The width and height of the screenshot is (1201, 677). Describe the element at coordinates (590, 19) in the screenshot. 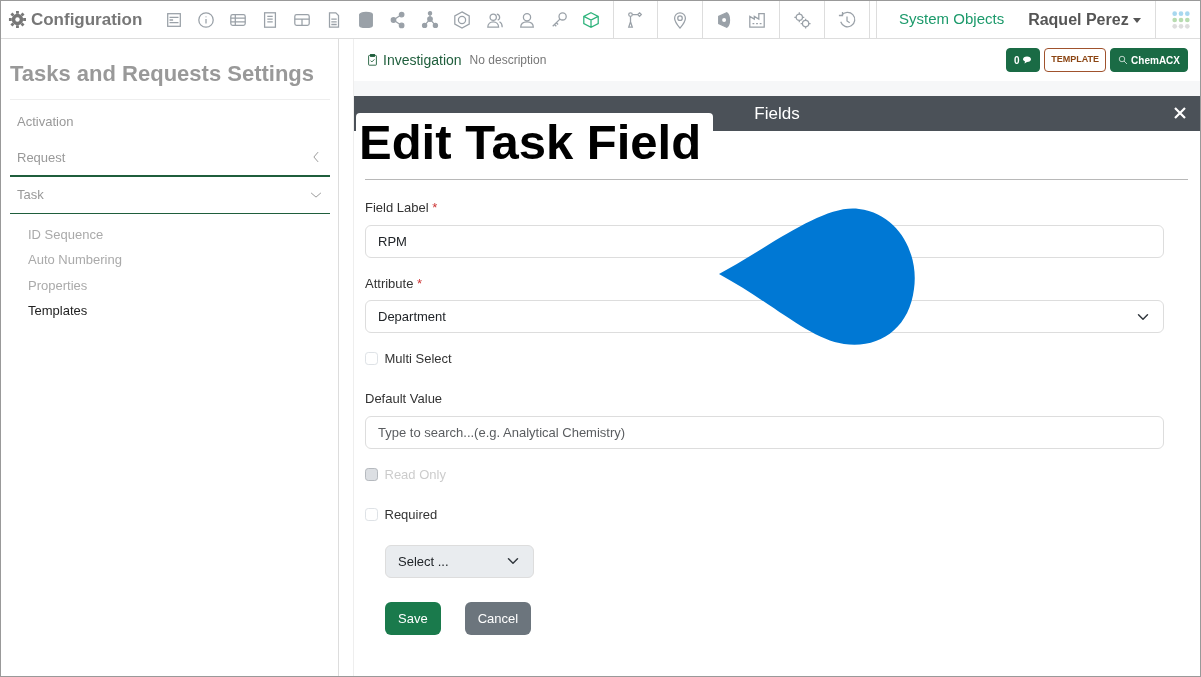

I see `cube-icon` at that location.